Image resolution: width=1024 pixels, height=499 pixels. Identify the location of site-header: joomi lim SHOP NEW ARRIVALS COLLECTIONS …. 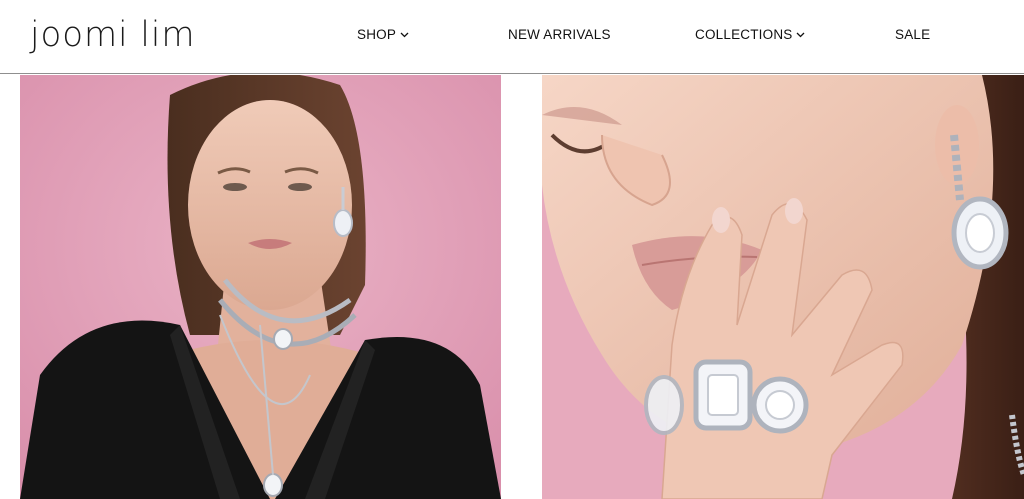
(512, 37).